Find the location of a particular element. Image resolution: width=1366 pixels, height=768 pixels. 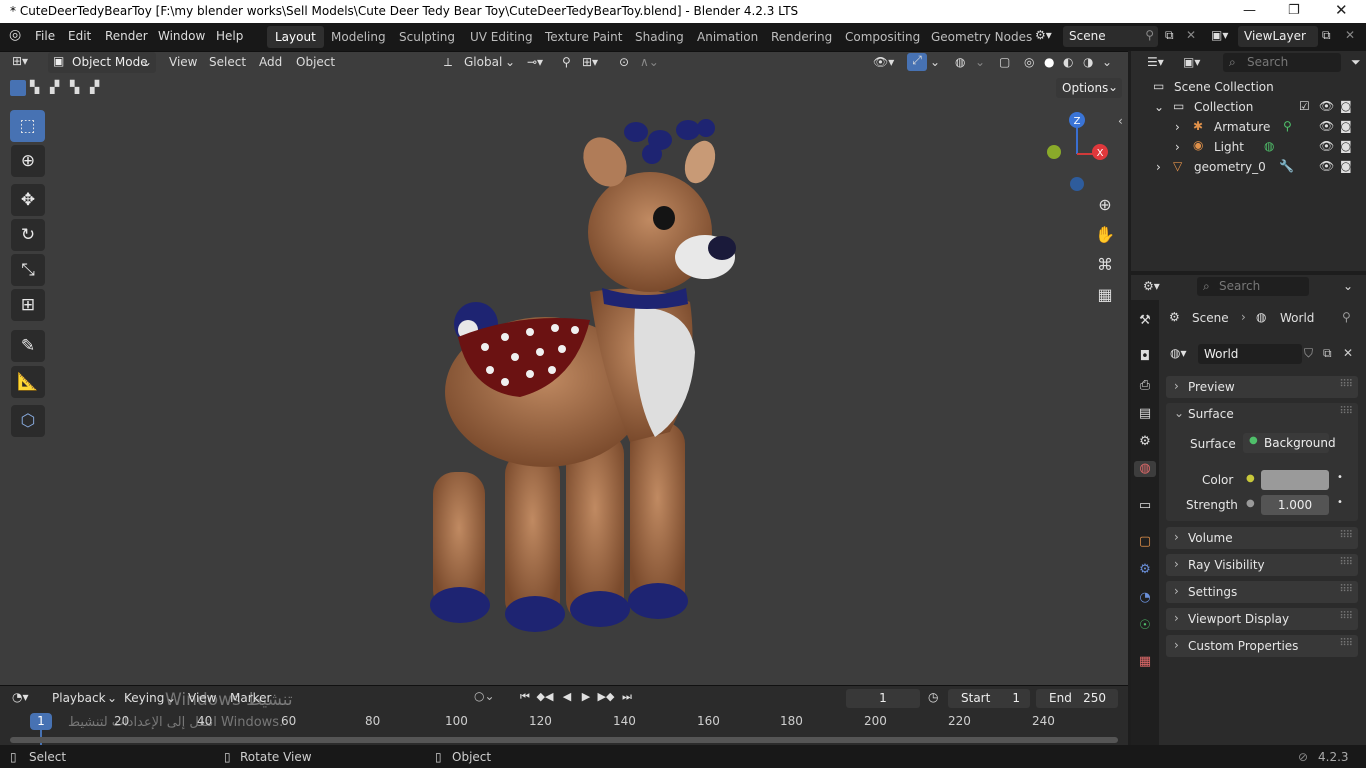

delete-scene-icon: ✕ is located at coordinates (1191, 35).